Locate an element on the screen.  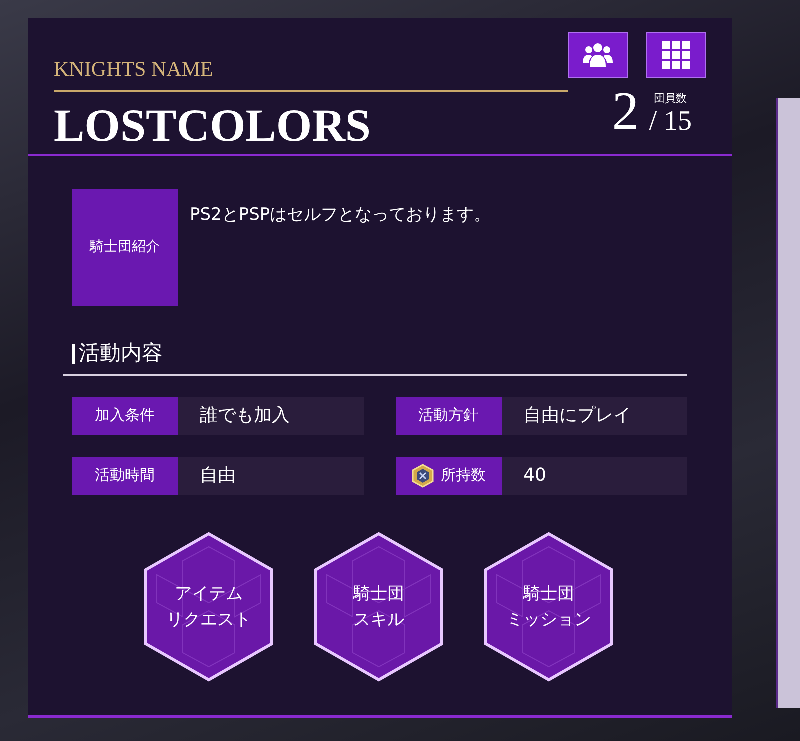
menu-button is located at coordinates (676, 55).